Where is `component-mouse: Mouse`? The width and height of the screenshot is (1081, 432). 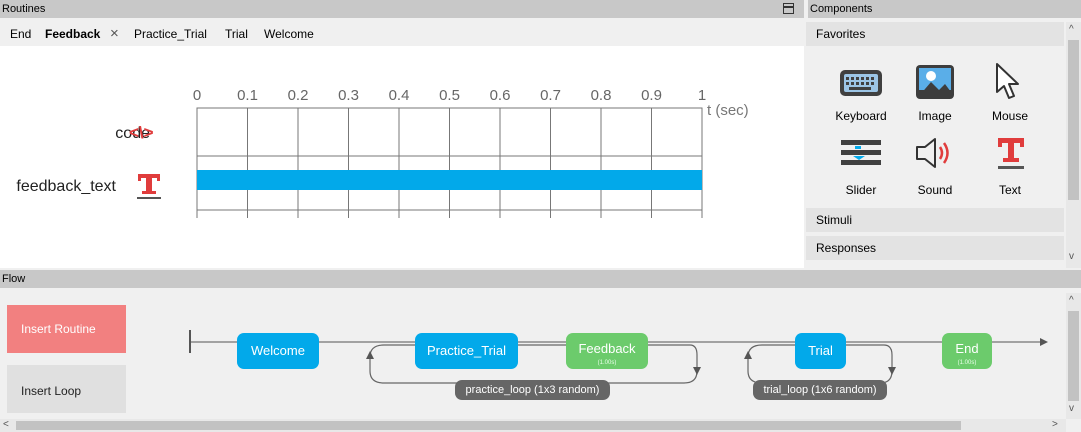
component-mouse: Mouse is located at coordinates (1010, 116).